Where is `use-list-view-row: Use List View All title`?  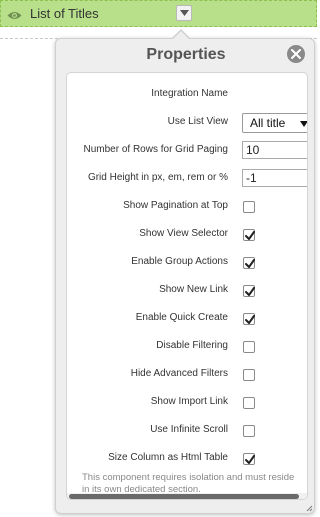 use-list-view-row: Use List View All title is located at coordinates (187, 123).